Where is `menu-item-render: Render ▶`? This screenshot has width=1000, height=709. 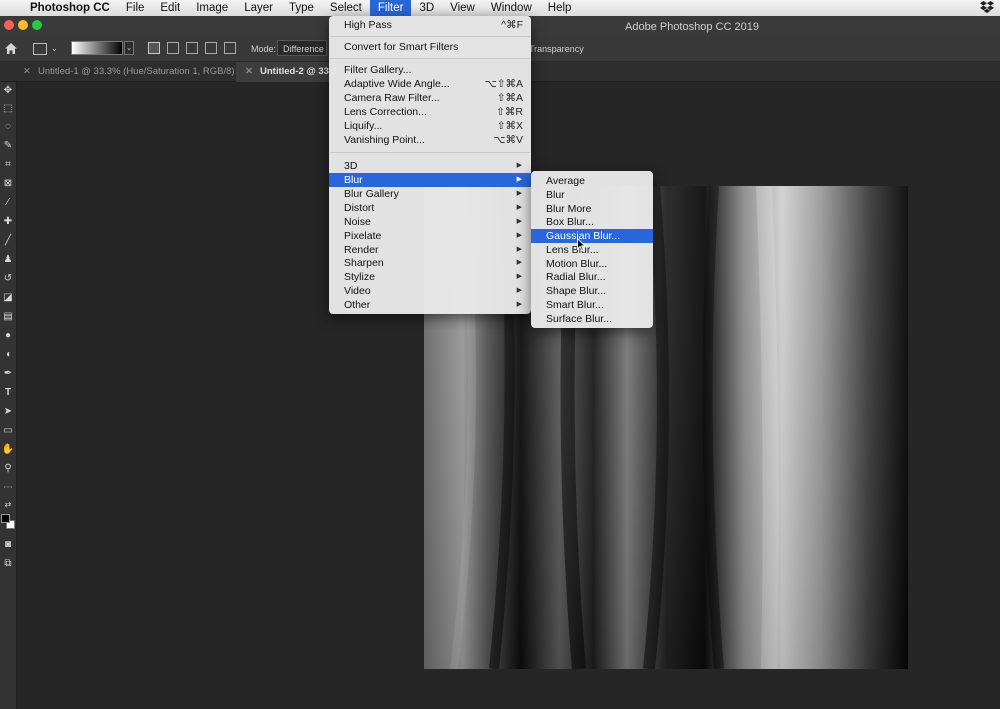 menu-item-render: Render ▶ is located at coordinates (430, 250).